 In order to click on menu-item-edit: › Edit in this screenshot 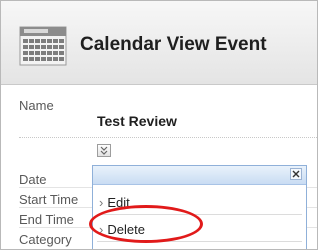, I will do `click(114, 202)`.